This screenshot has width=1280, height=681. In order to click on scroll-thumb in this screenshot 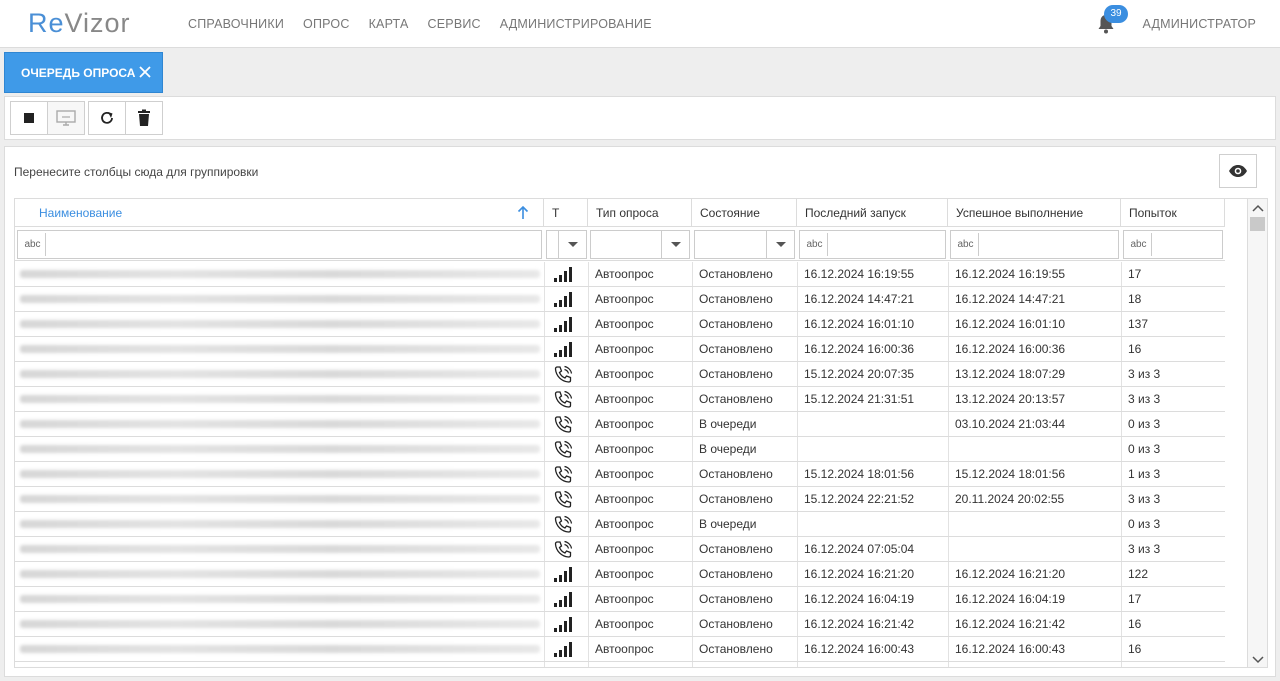, I will do `click(1257, 224)`.